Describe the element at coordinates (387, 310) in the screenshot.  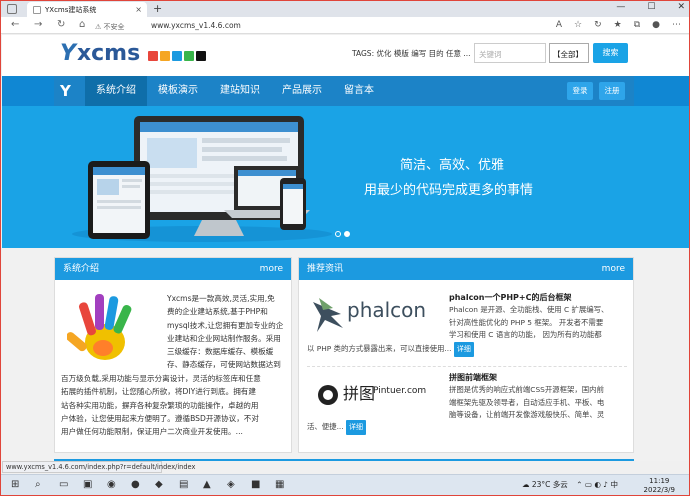
I see `phalcon-logo-text: phalcon` at that location.